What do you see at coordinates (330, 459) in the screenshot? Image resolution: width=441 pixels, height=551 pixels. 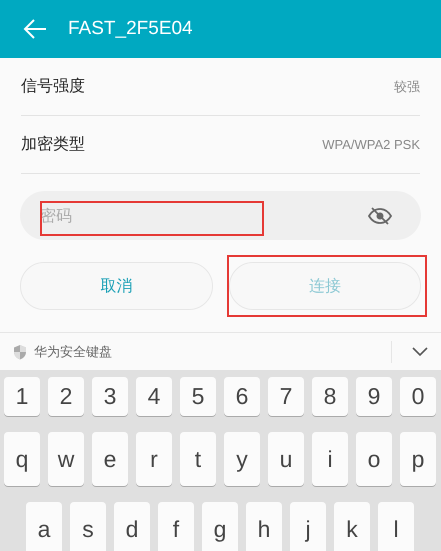 I see `keyboard-key: i` at bounding box center [330, 459].